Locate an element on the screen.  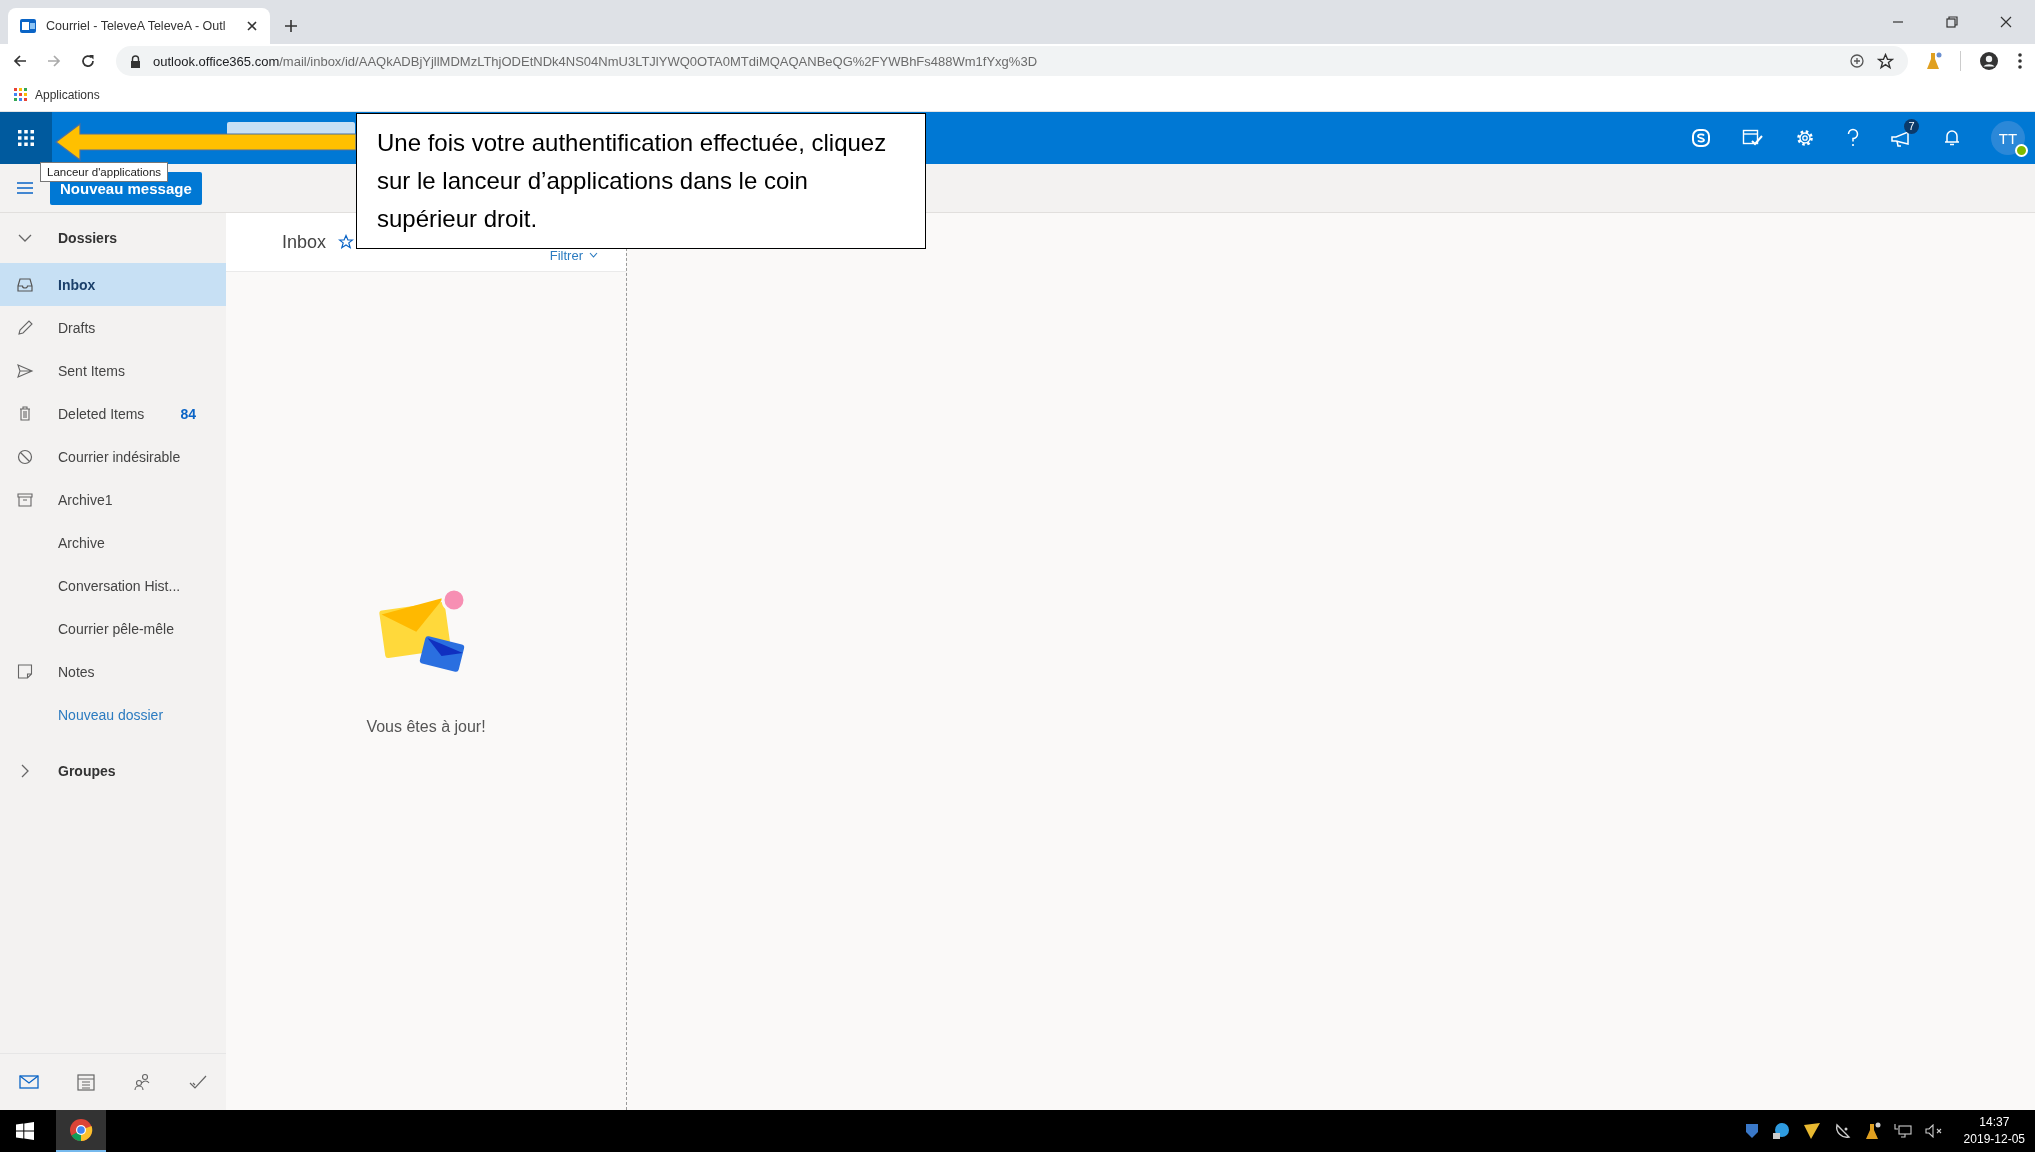
notification-count: 7 is located at coordinates (1911, 126).